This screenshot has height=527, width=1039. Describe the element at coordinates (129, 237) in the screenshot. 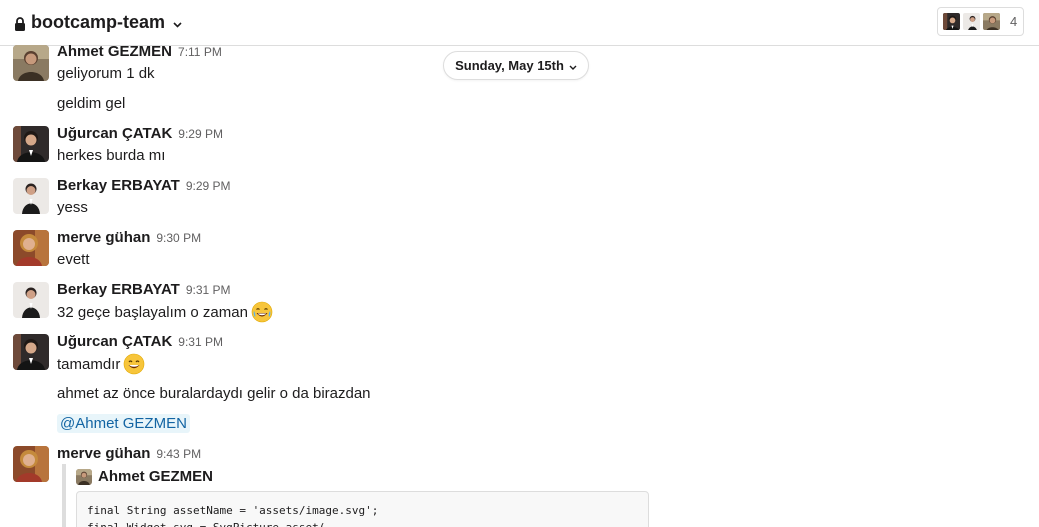

I see `message-author: merve gühan 9:30 PM` at that location.